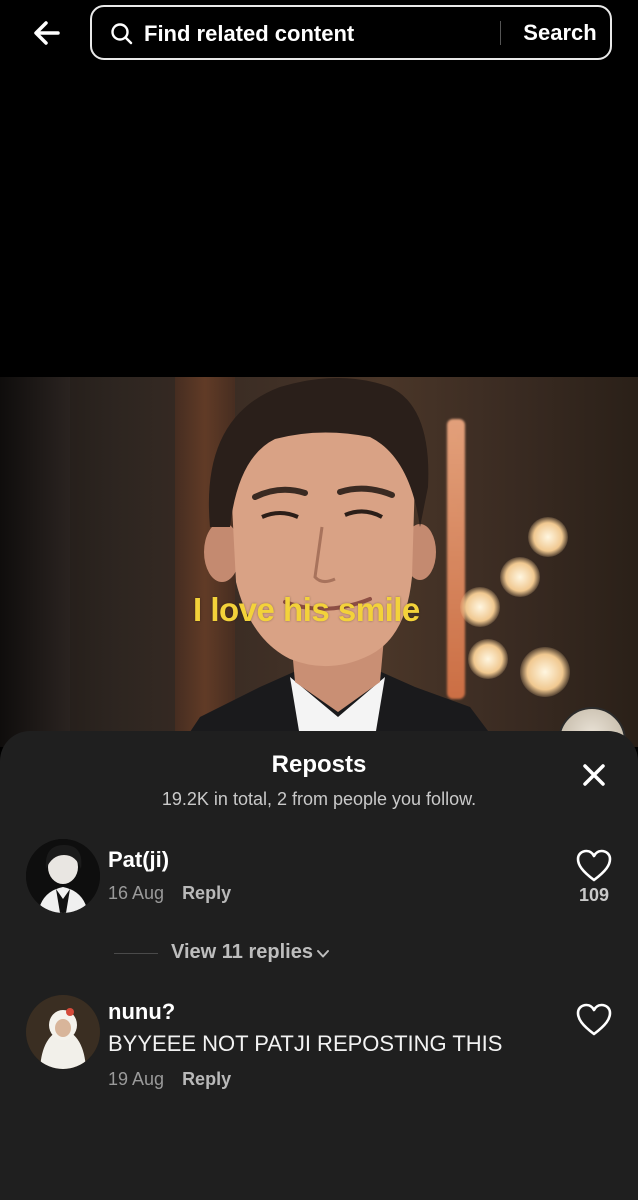  What do you see at coordinates (560, 33) in the screenshot?
I see `search-button: Search` at bounding box center [560, 33].